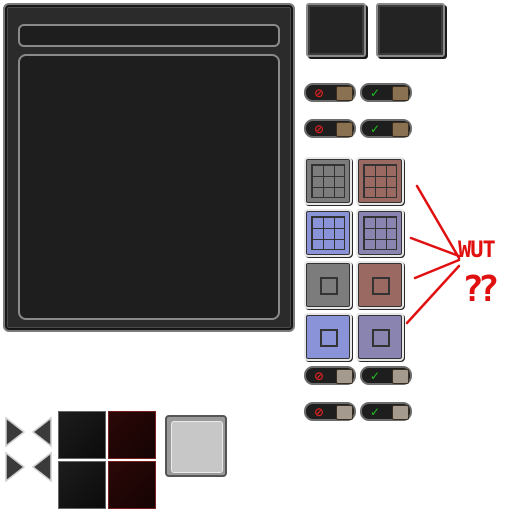 Image resolution: width=512 pixels, height=512 pixels. I want to click on gray-grid-slot, so click(328, 181).